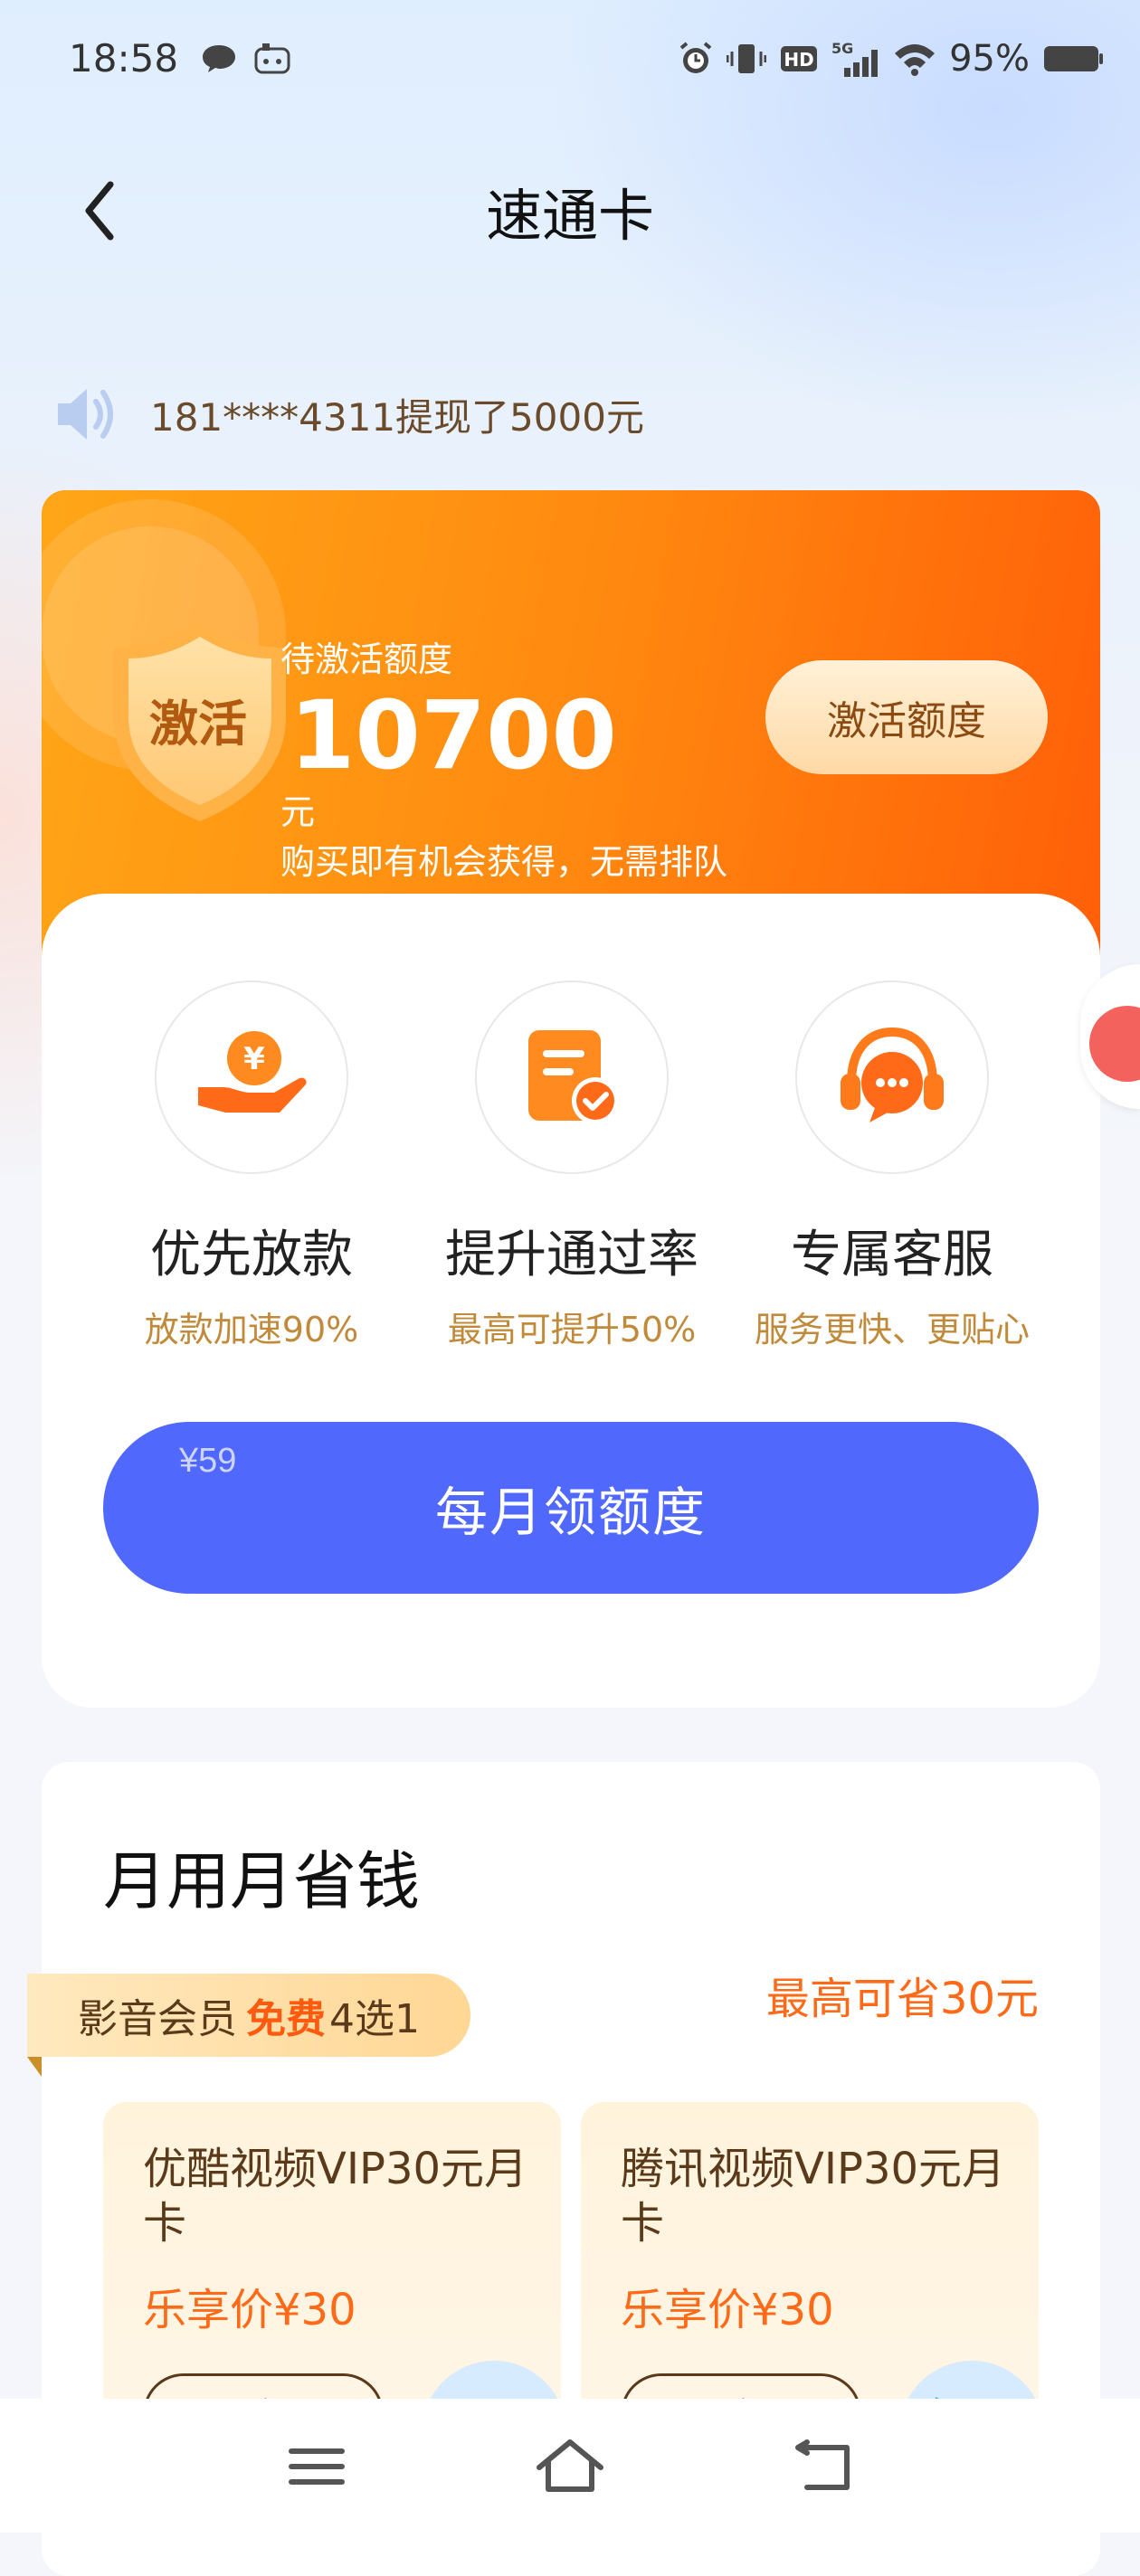  I want to click on system-nav-bar, so click(570, 2466).